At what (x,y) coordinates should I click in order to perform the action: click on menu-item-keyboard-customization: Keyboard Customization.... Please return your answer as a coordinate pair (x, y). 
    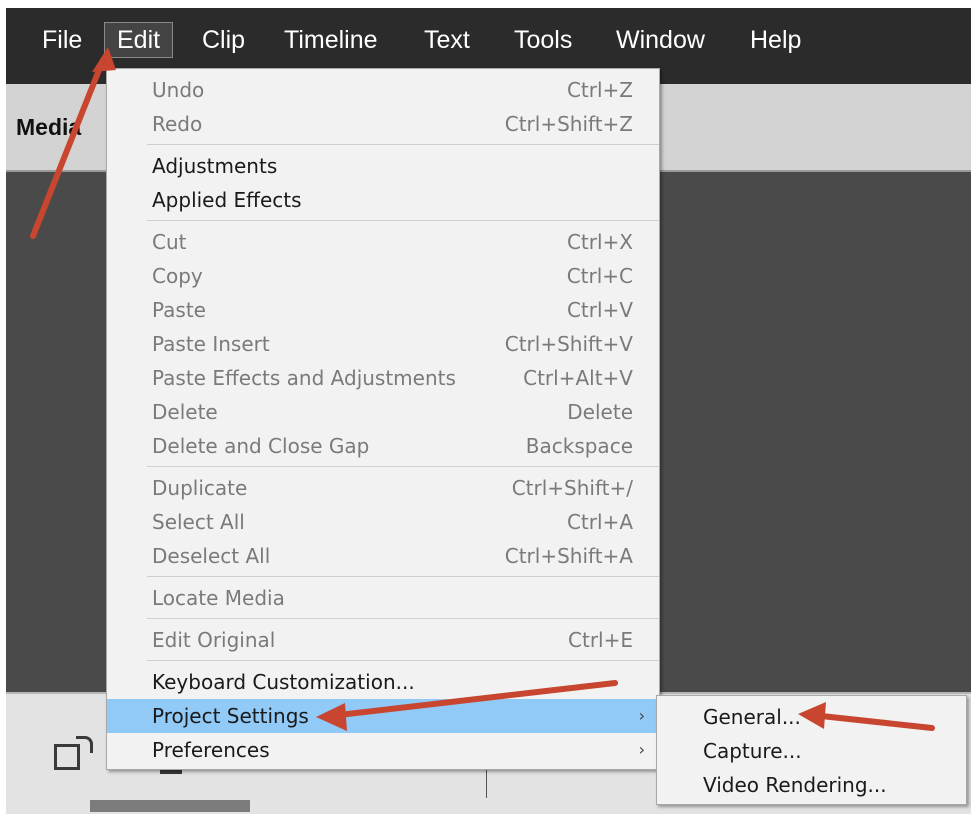
    Looking at the image, I should click on (383, 682).